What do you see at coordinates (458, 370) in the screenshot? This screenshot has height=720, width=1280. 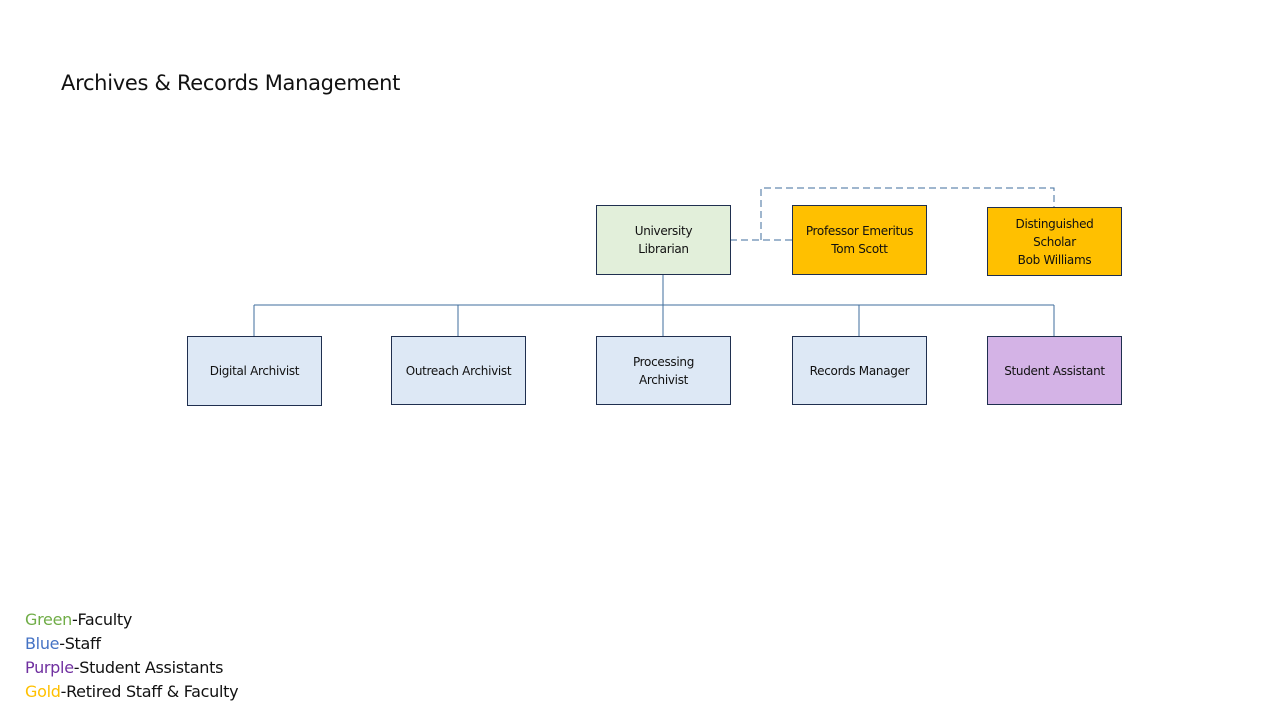 I see `node-outreach-archivist: Outreach Archivist` at bounding box center [458, 370].